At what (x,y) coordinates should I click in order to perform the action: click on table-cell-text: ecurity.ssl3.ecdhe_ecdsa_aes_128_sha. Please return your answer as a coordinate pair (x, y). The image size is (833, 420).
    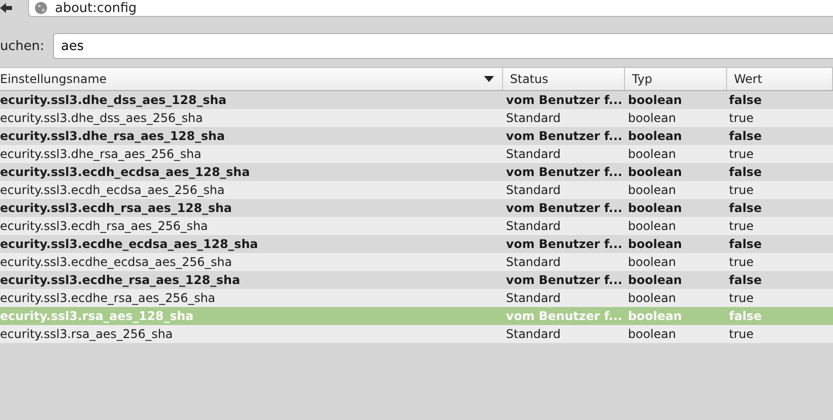
    Looking at the image, I should click on (129, 244).